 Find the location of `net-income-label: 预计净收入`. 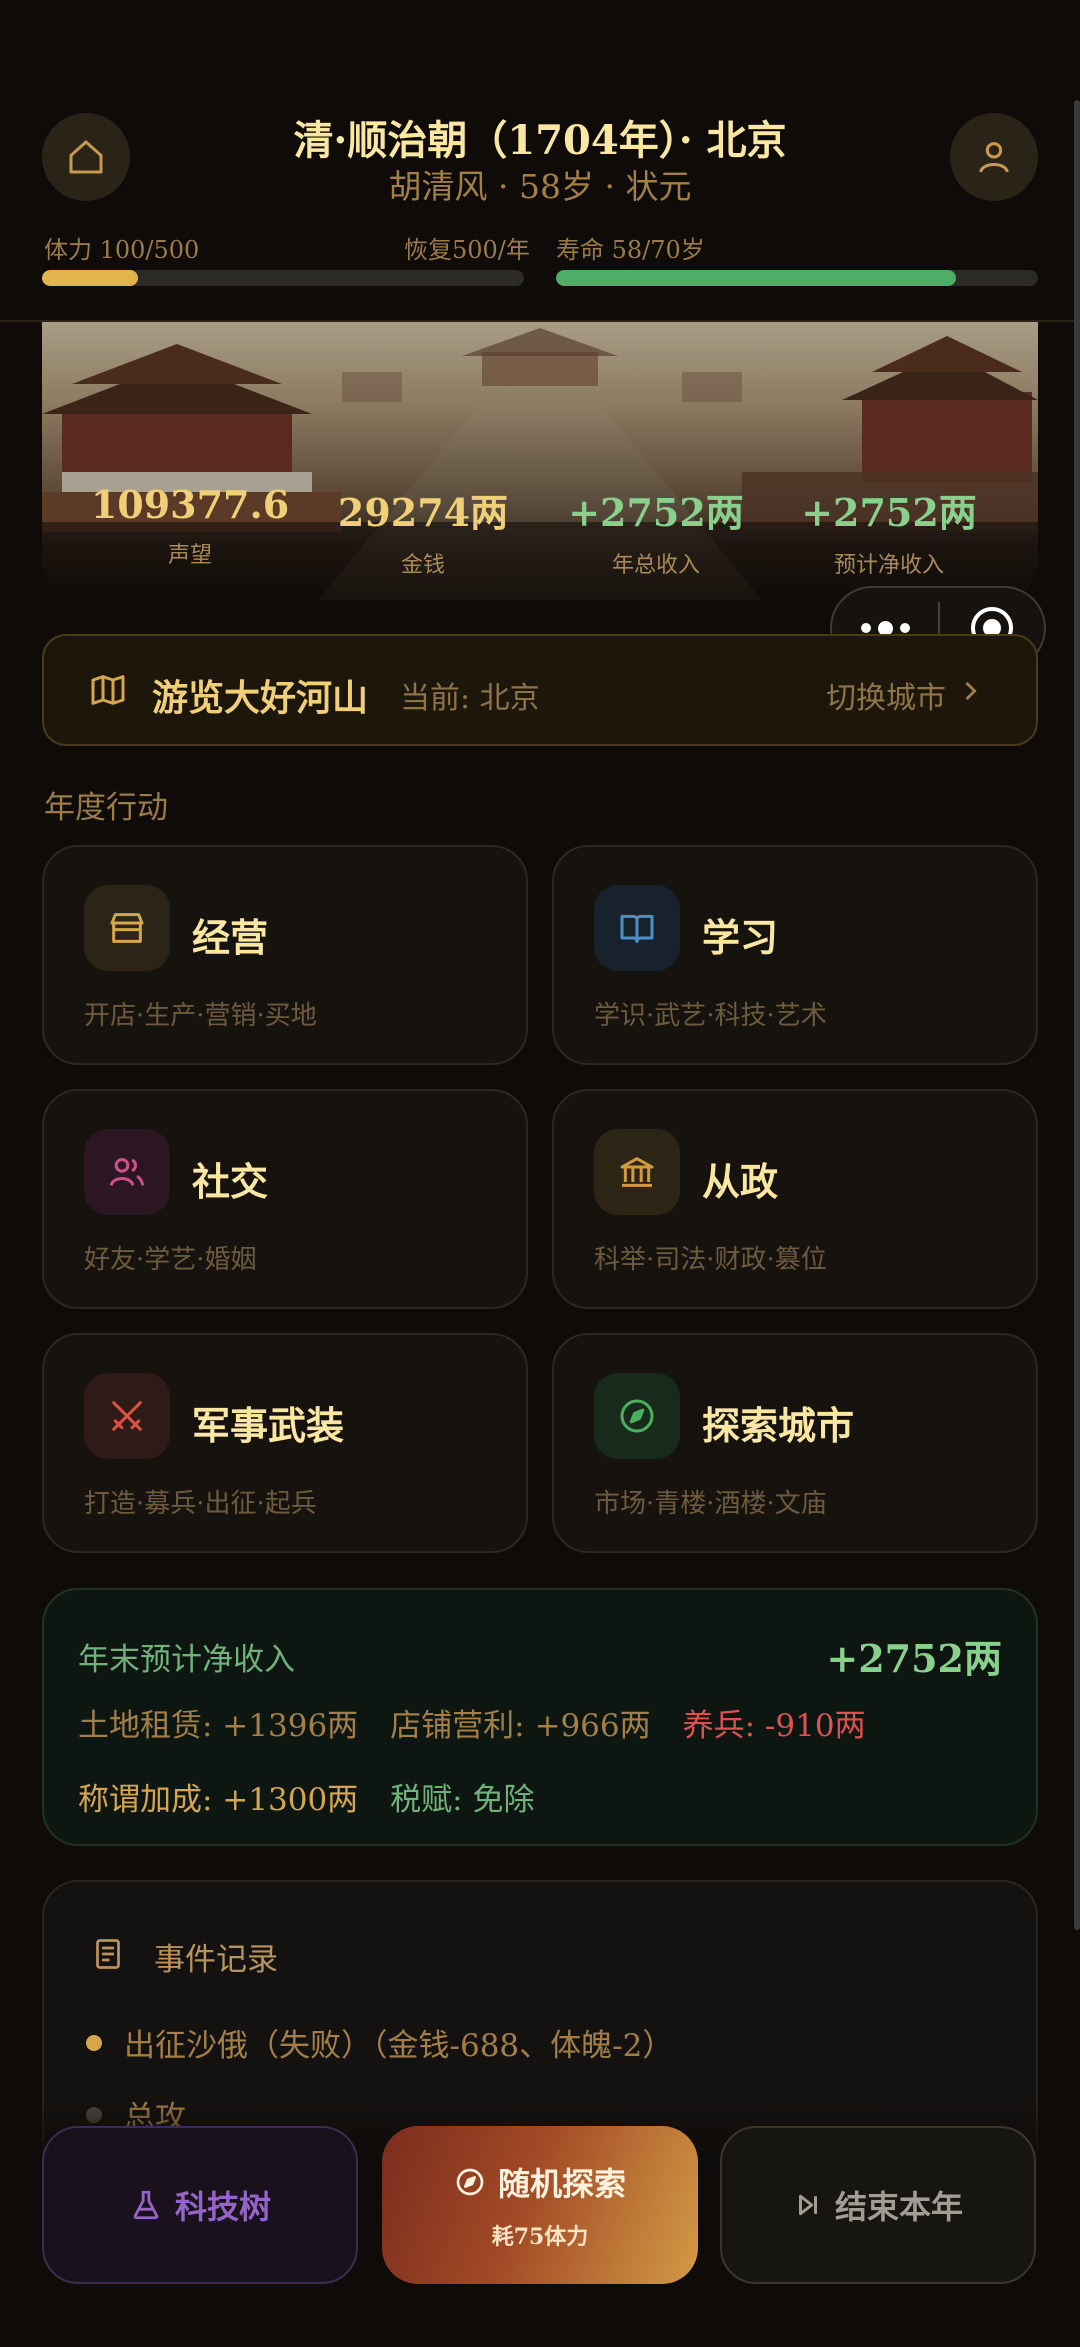

net-income-label: 预计净收入 is located at coordinates (888, 565).